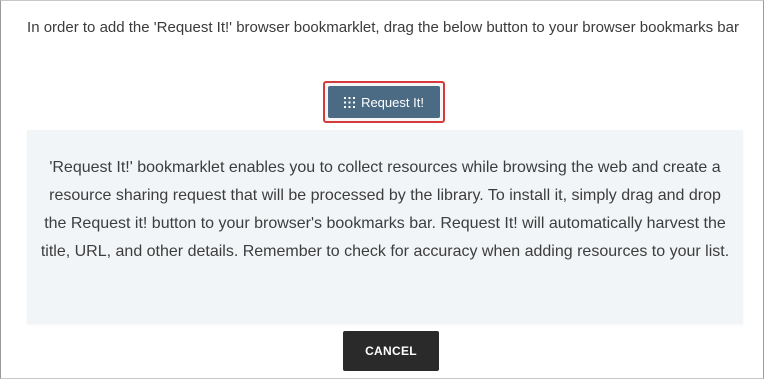  I want to click on request-it-bookmarklet-button: Request It!, so click(384, 102).